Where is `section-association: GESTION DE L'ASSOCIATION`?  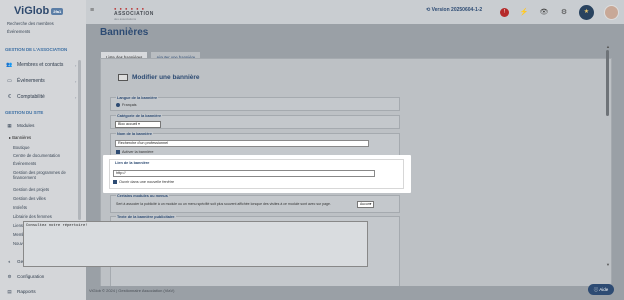 section-association: GESTION DE L'ASSOCIATION is located at coordinates (36, 49).